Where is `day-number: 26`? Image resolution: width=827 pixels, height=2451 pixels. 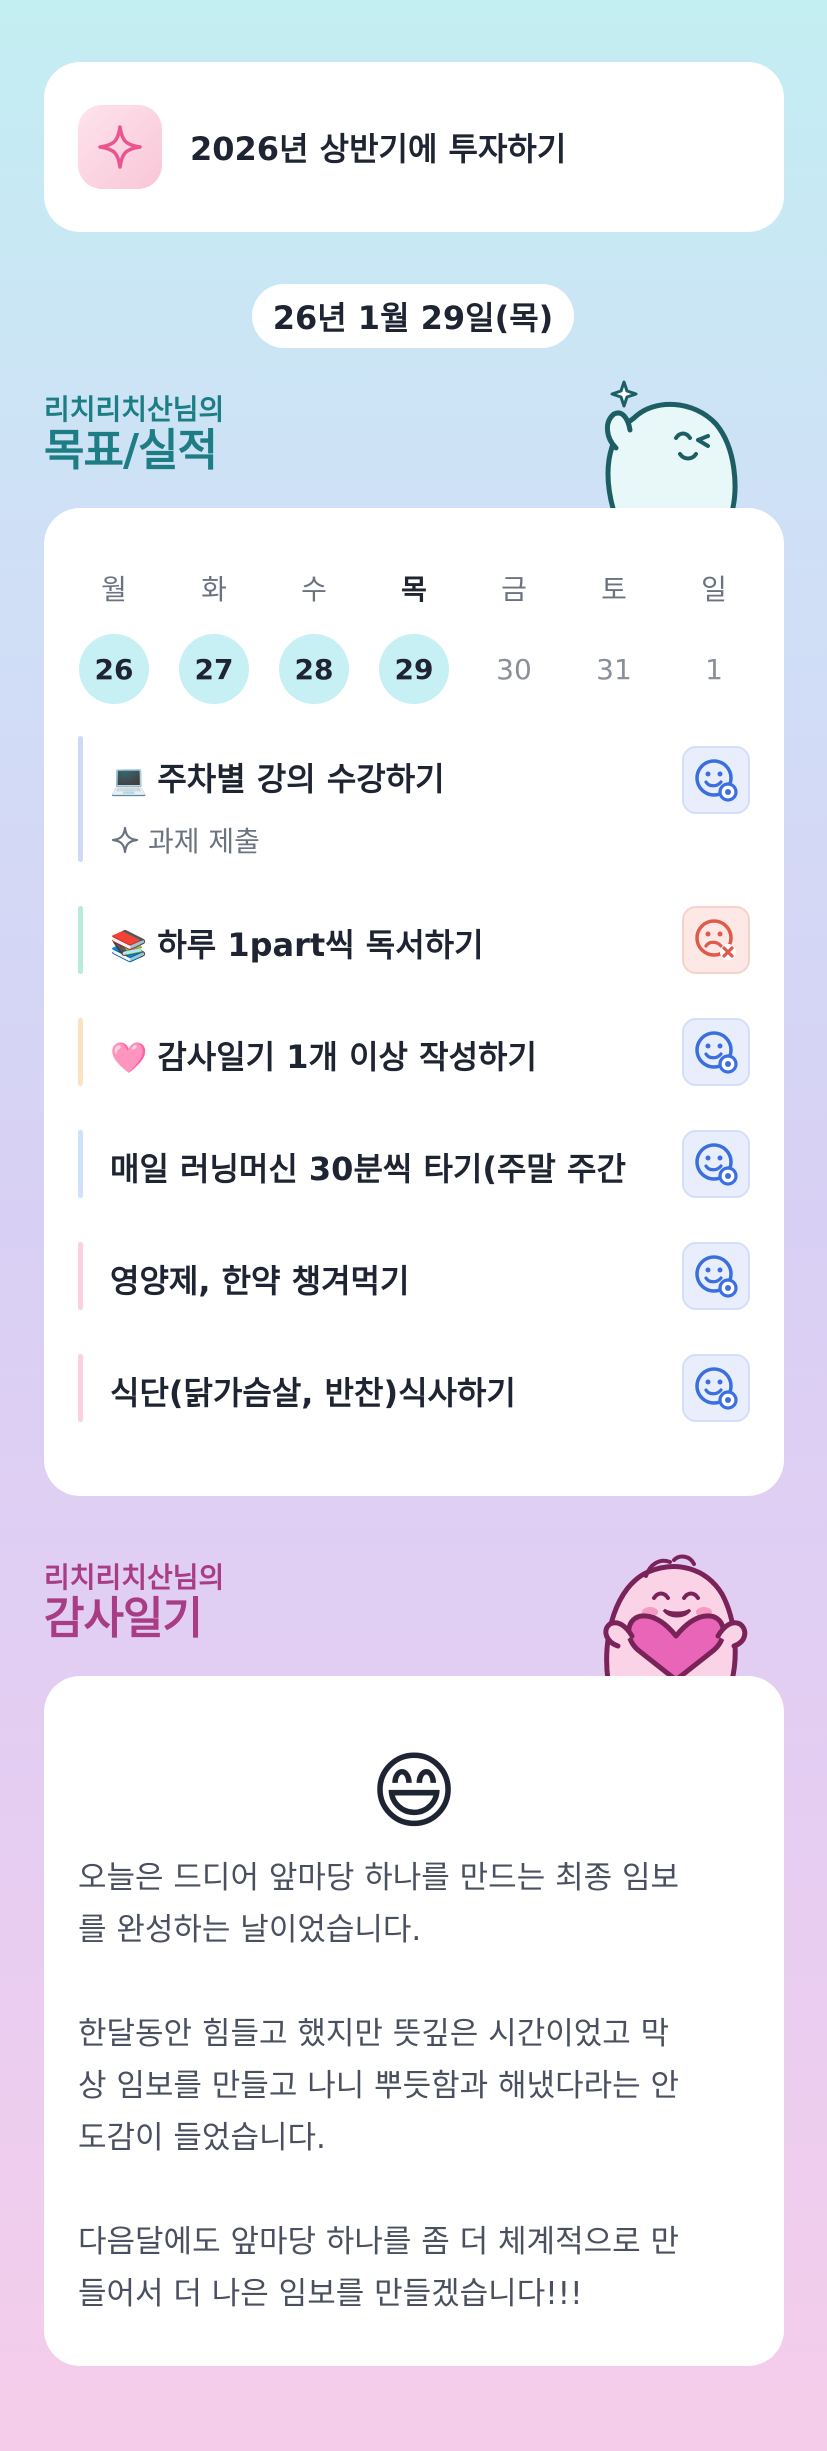 day-number: 26 is located at coordinates (114, 669).